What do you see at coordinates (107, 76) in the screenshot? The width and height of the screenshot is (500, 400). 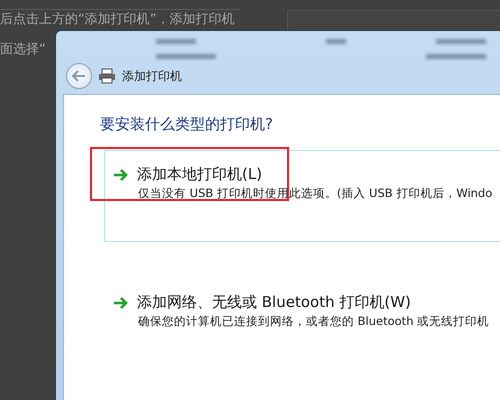 I see `printer-icon` at bounding box center [107, 76].